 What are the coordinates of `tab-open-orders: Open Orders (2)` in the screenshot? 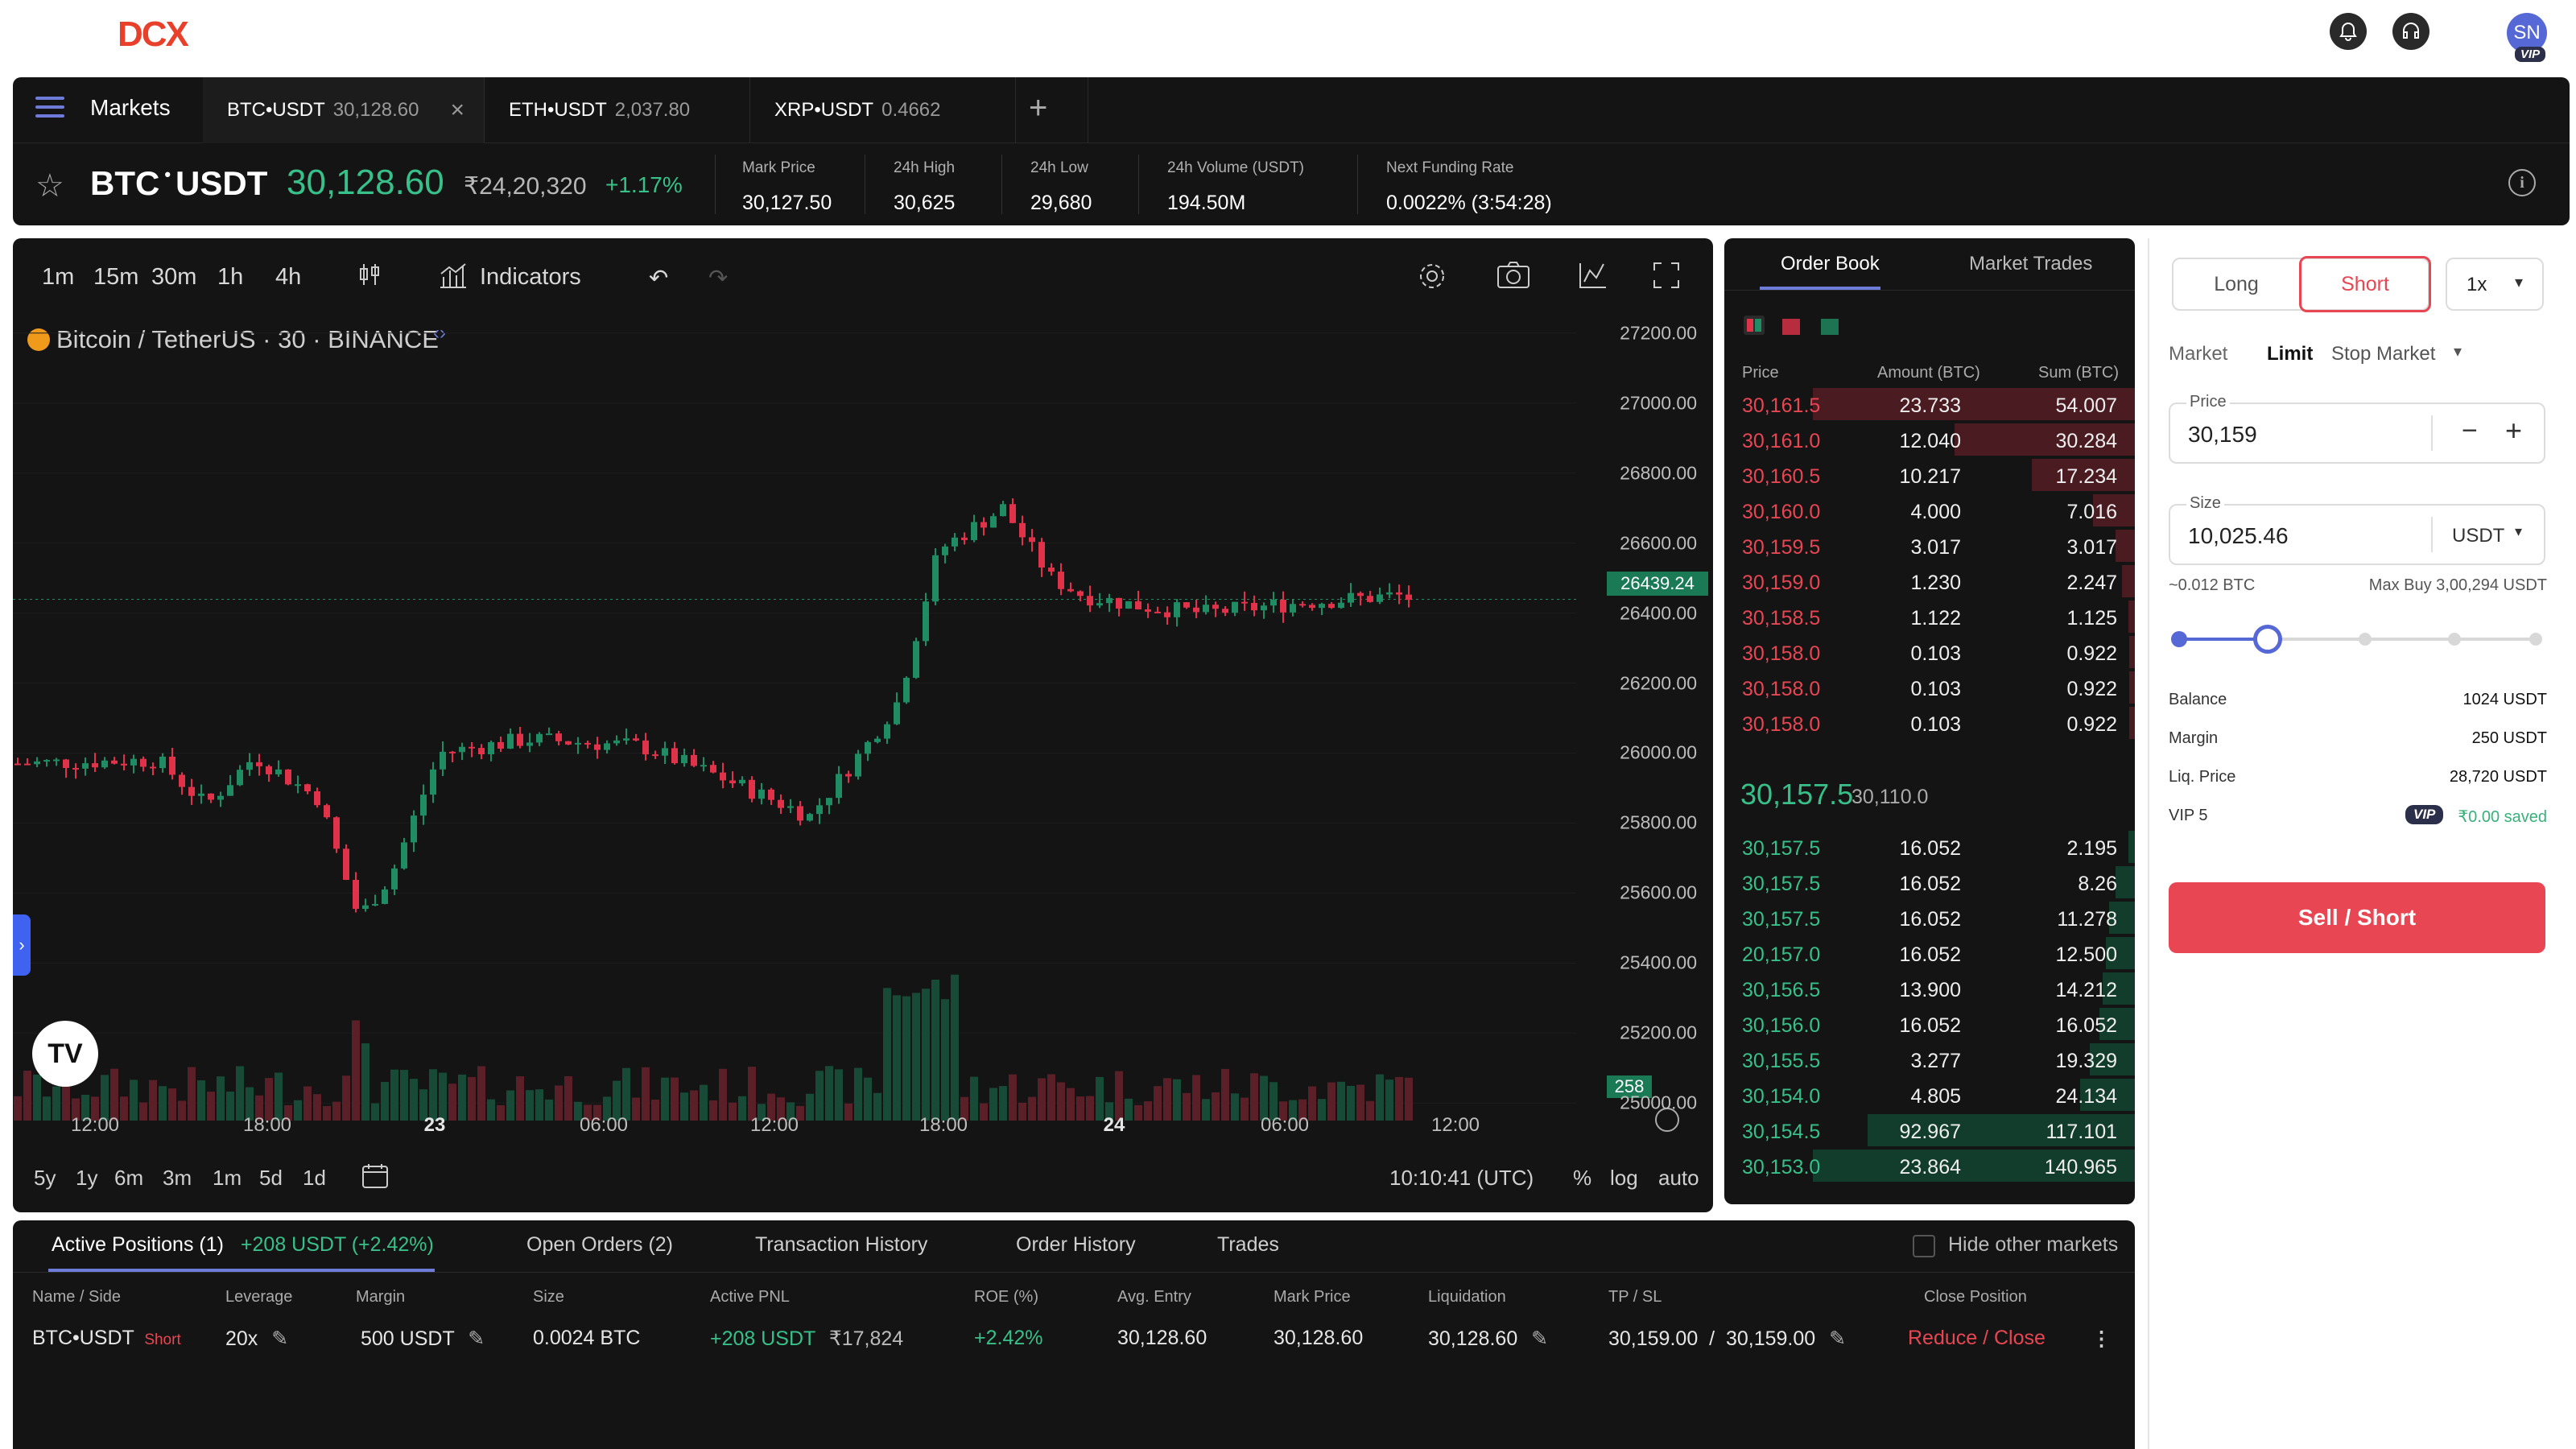 It's located at (599, 1245).